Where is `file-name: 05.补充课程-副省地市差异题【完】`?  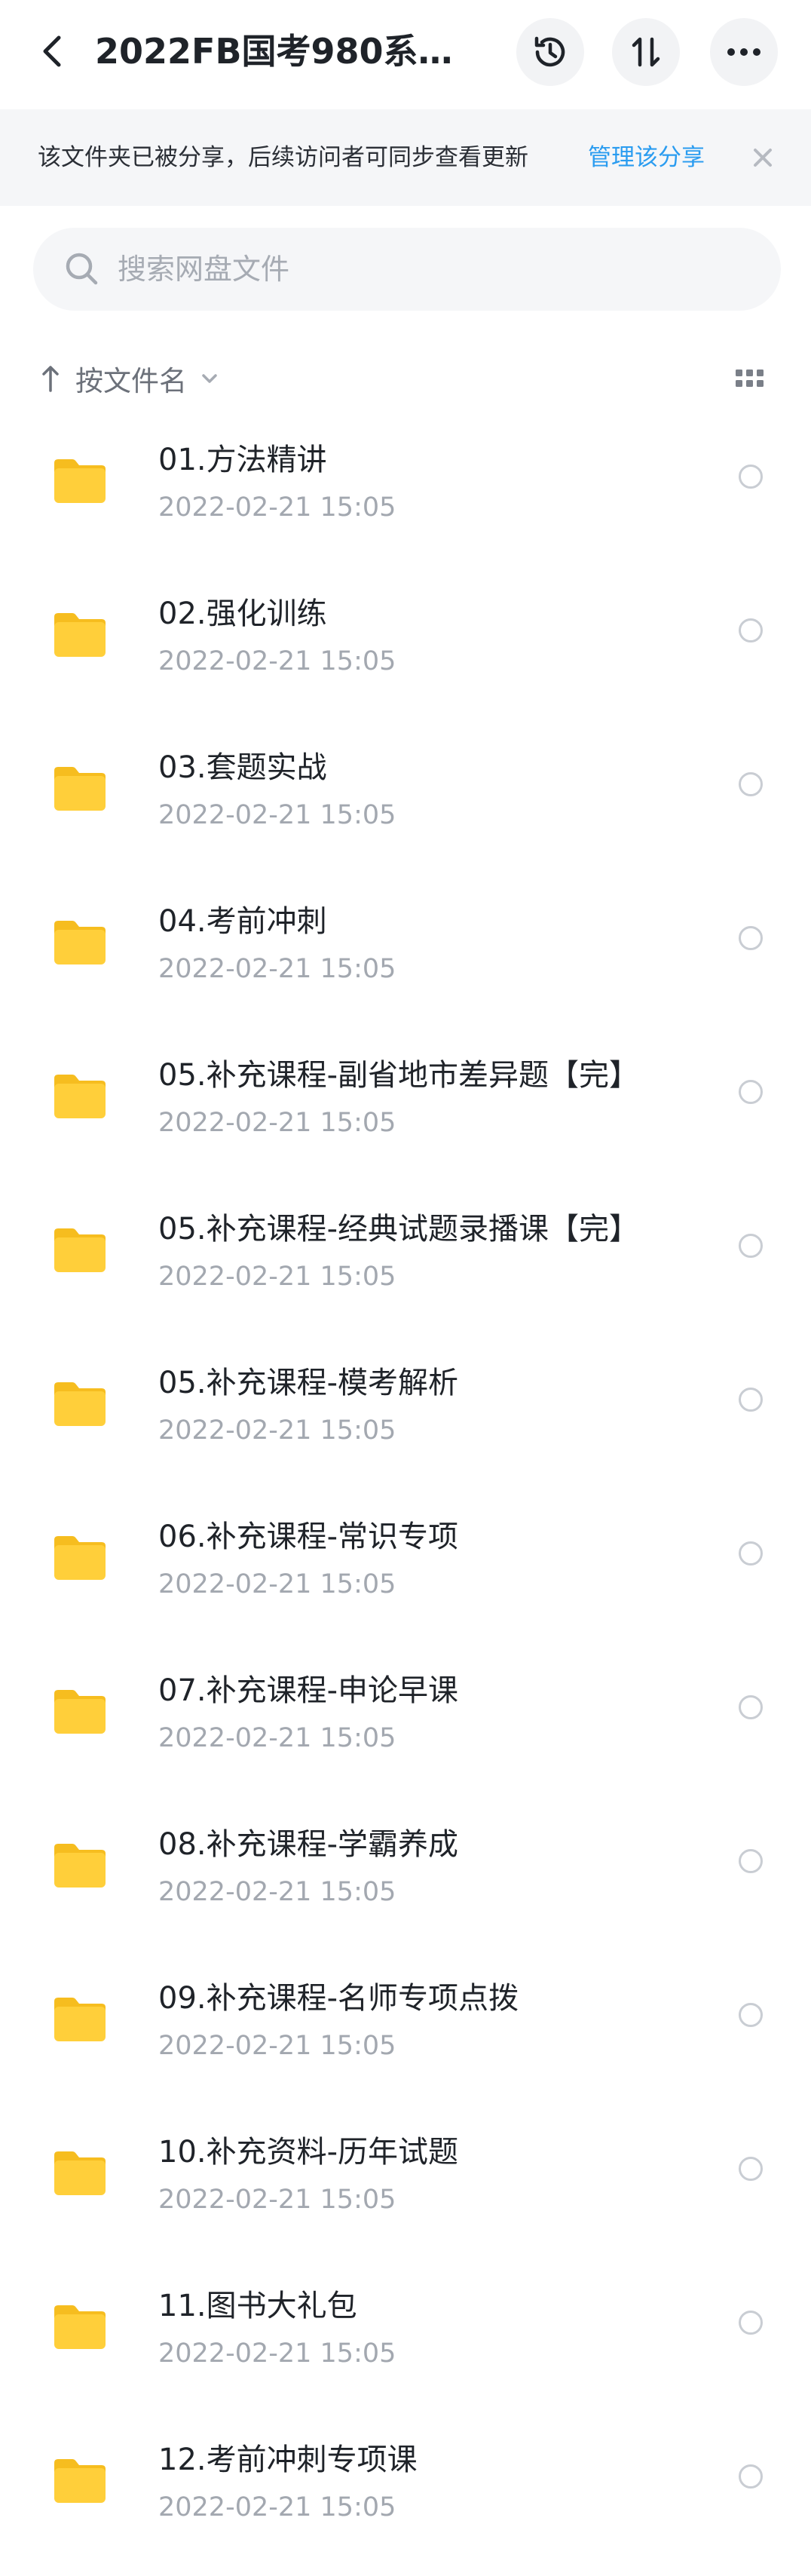 file-name: 05.补充课程-副省地市差异题【完】 is located at coordinates (399, 1075).